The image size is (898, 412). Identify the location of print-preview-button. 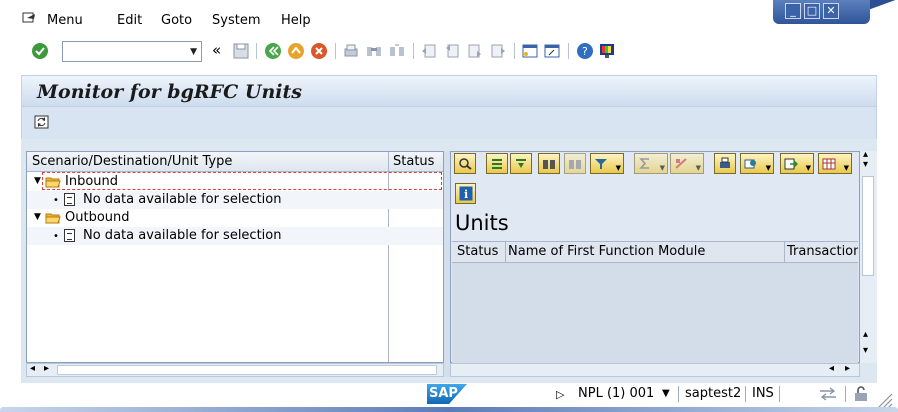
(725, 163).